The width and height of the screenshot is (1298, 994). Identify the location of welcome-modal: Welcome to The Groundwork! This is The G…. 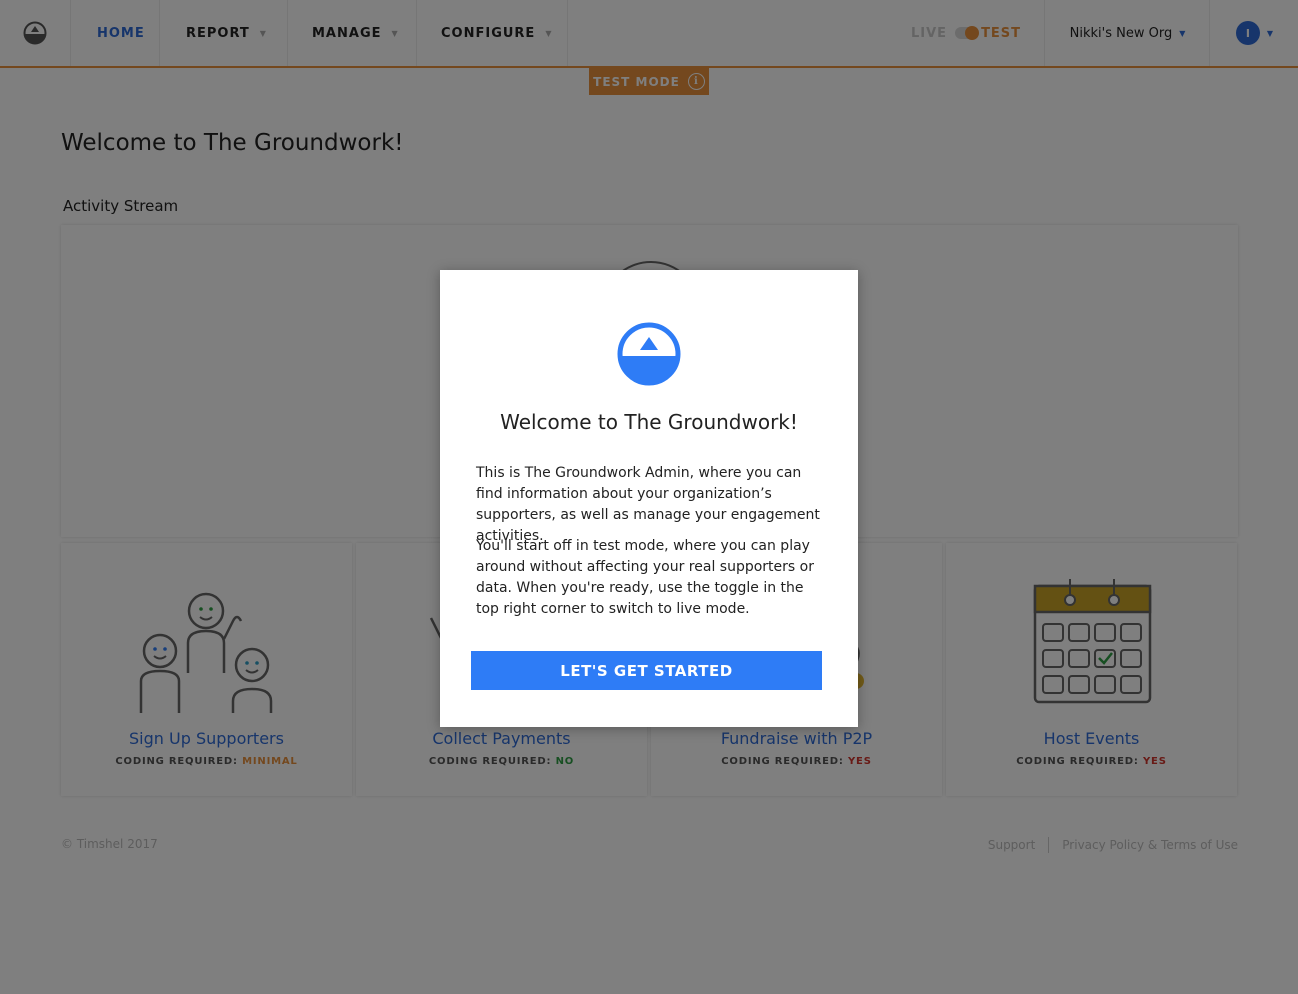
(649, 498).